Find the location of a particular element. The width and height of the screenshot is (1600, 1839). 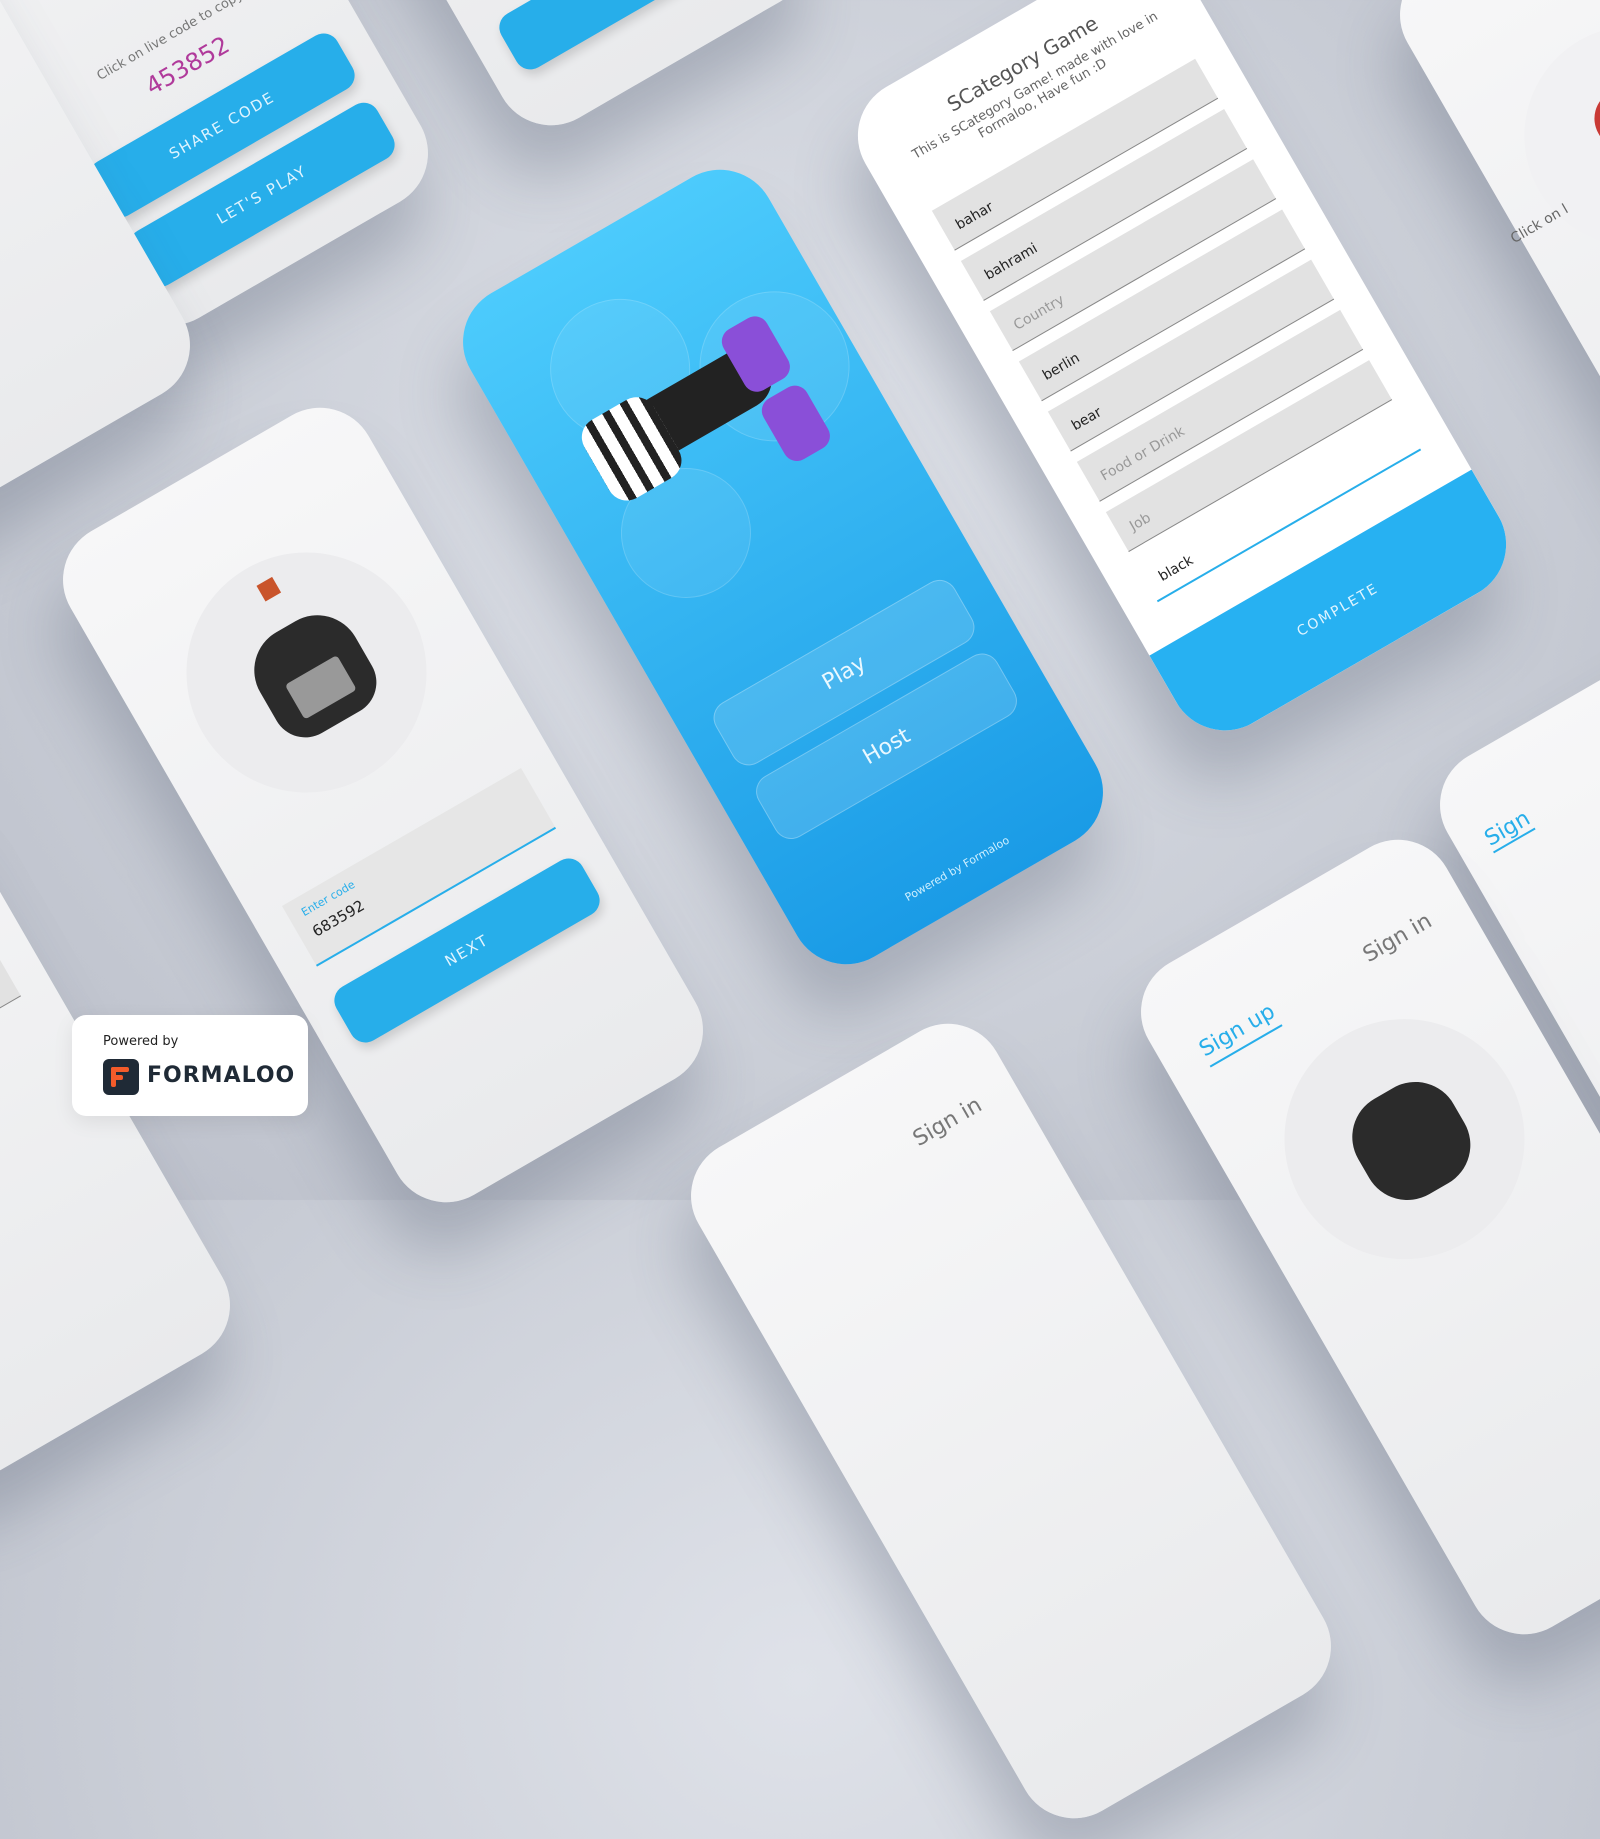

formaloo-logo-icon is located at coordinates (121, 1077).